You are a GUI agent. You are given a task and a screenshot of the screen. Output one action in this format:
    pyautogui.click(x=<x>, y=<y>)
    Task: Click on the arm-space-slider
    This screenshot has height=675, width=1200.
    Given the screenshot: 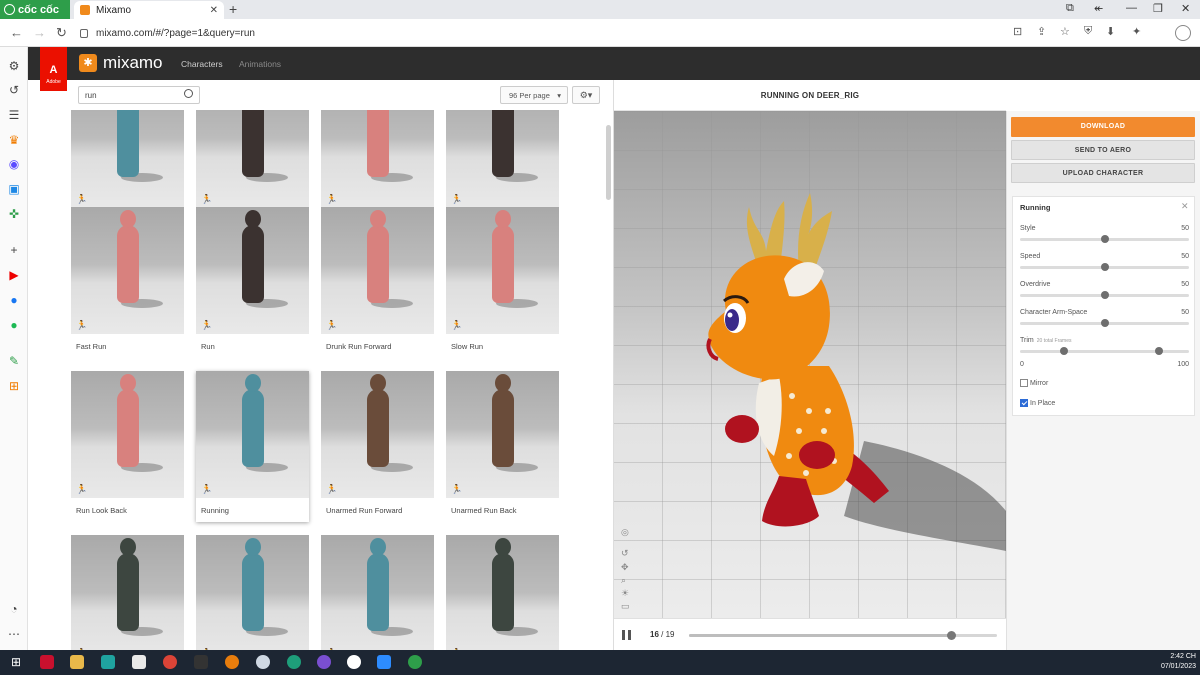 What is the action you would take?
    pyautogui.click(x=1104, y=323)
    